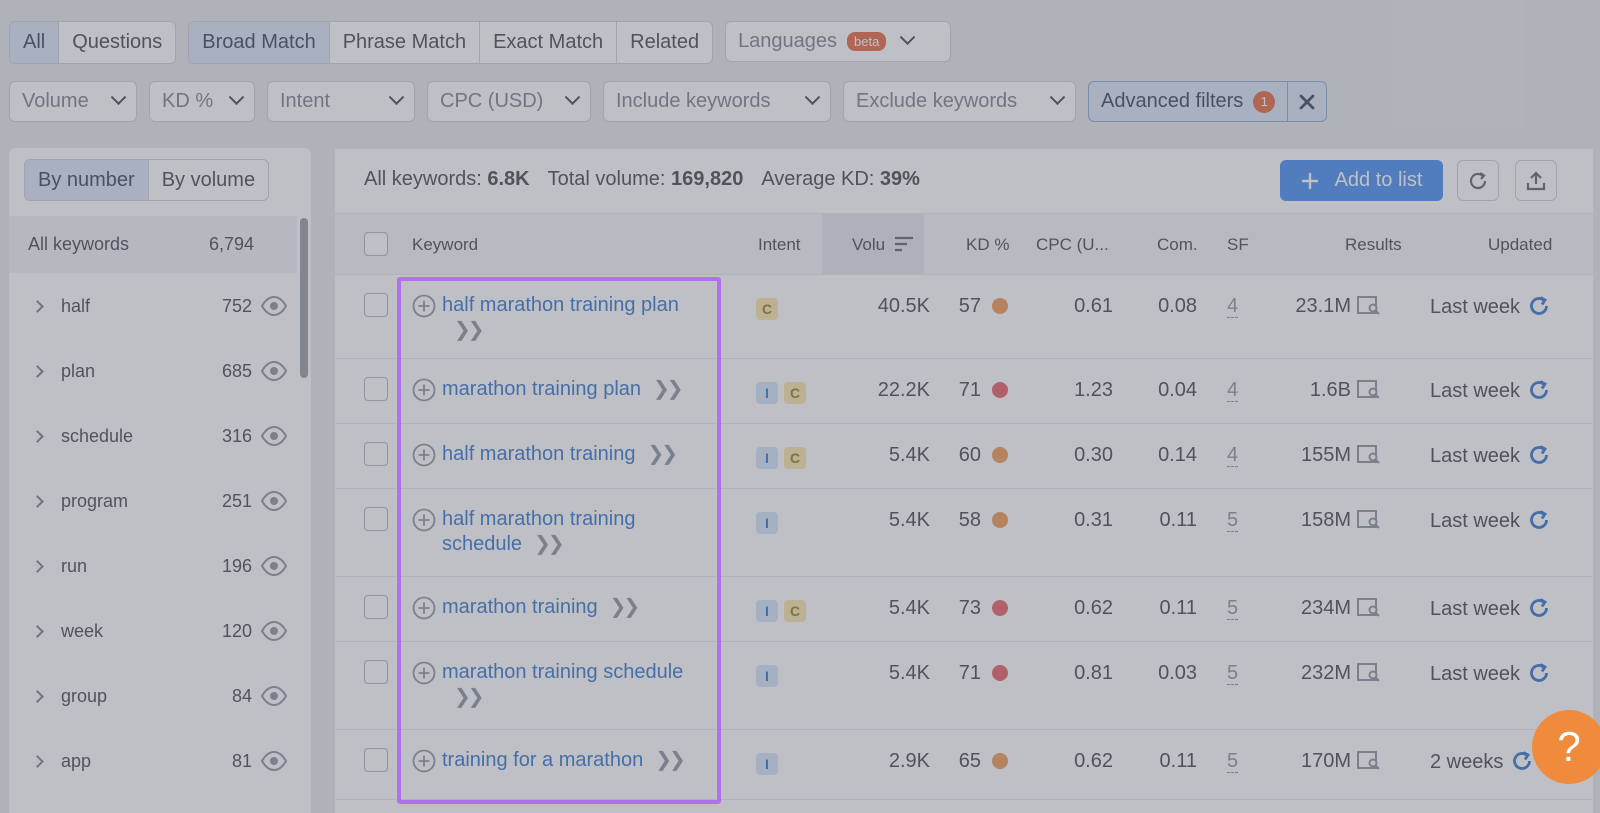 Image resolution: width=1600 pixels, height=813 pixels. I want to click on tab-by-number: By number, so click(87, 180).